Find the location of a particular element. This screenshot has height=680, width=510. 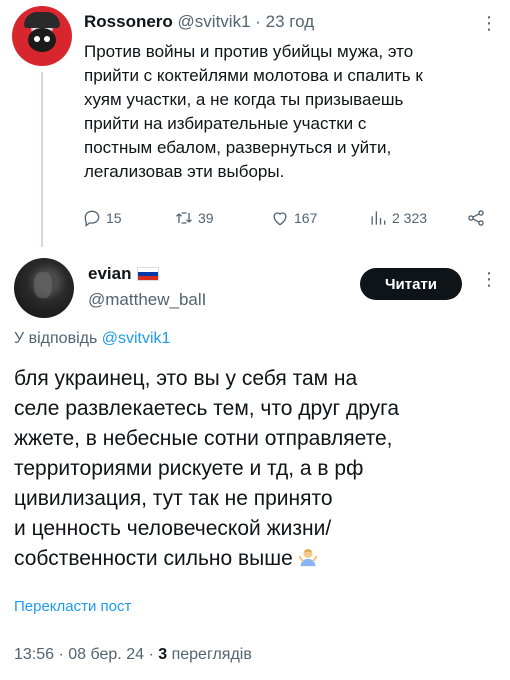

replying-to: У відповідь @svitvik1 is located at coordinates (92, 339).